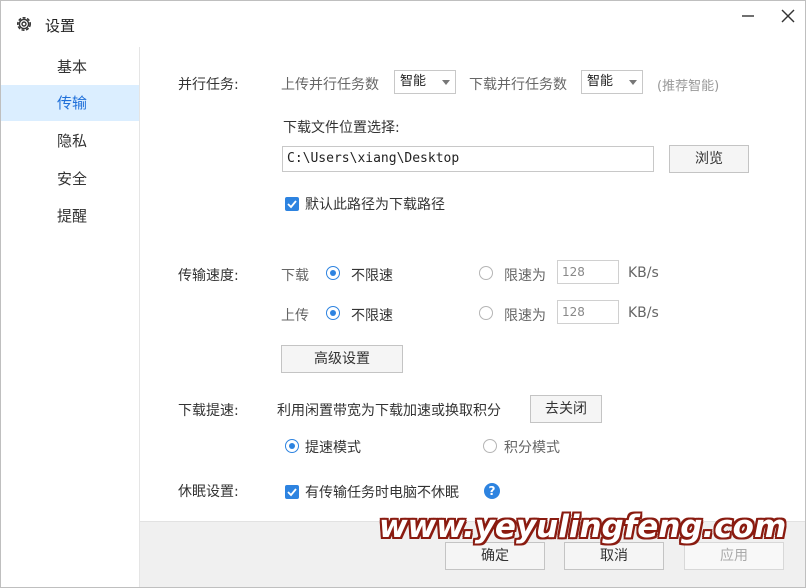 The width and height of the screenshot is (806, 588). I want to click on title-bar: 设置, so click(403, 24).